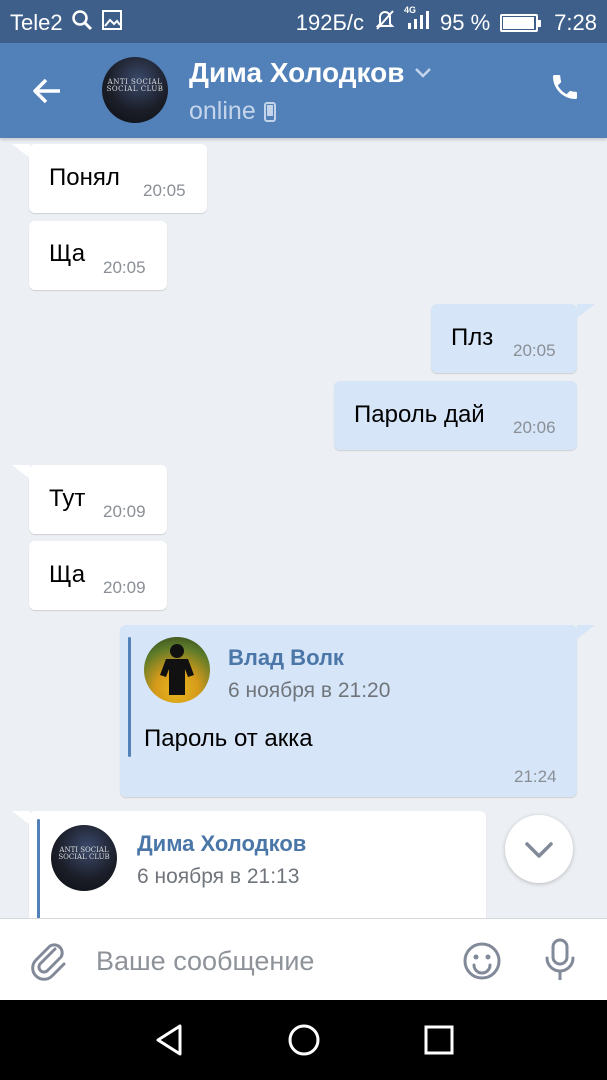 The image size is (607, 1080). I want to click on network-type: 4G, so click(410, 10).